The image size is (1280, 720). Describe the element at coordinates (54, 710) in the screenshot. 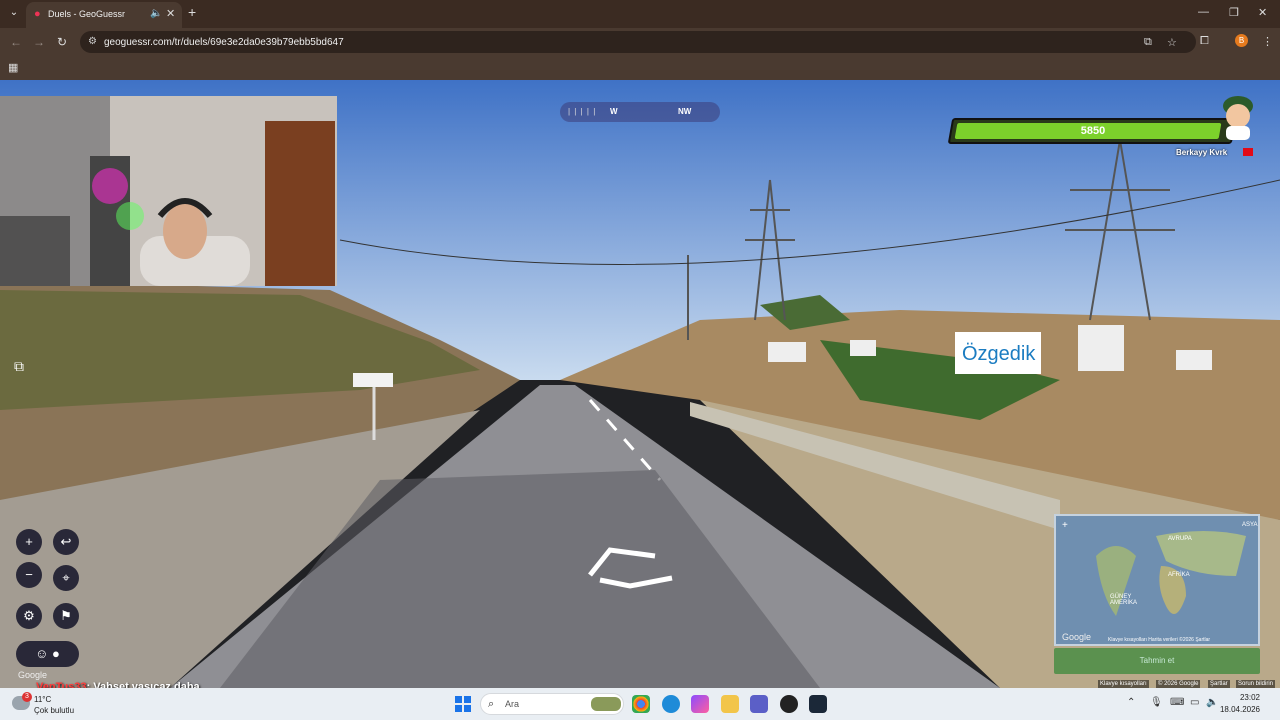

I see `weather-description: Çok bulutlu` at that location.